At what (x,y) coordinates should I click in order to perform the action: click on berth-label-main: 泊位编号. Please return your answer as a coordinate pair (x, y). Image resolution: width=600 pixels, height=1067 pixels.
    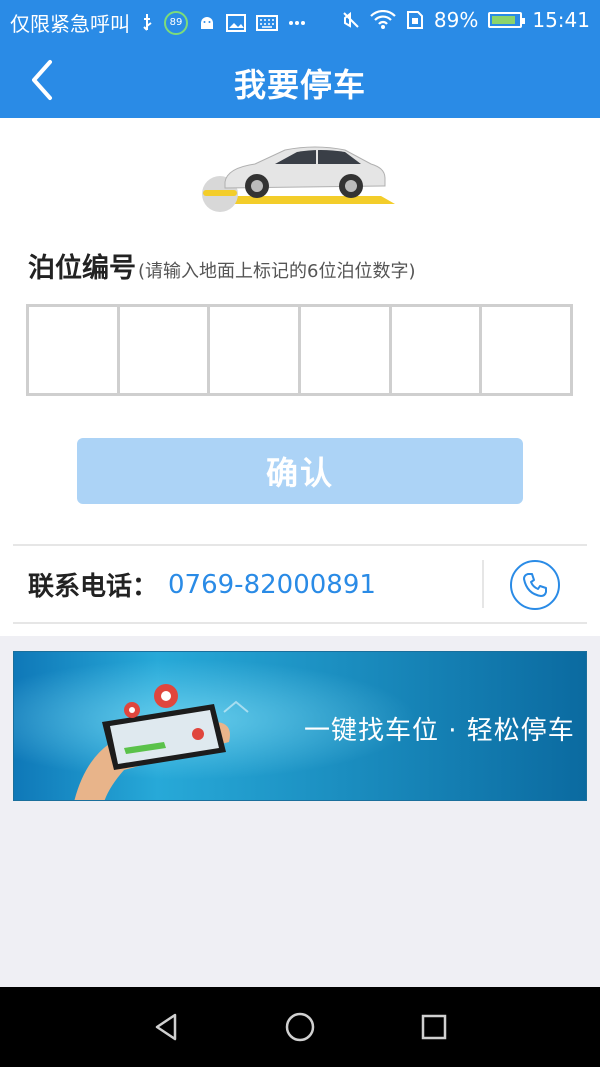
    Looking at the image, I should click on (82, 268).